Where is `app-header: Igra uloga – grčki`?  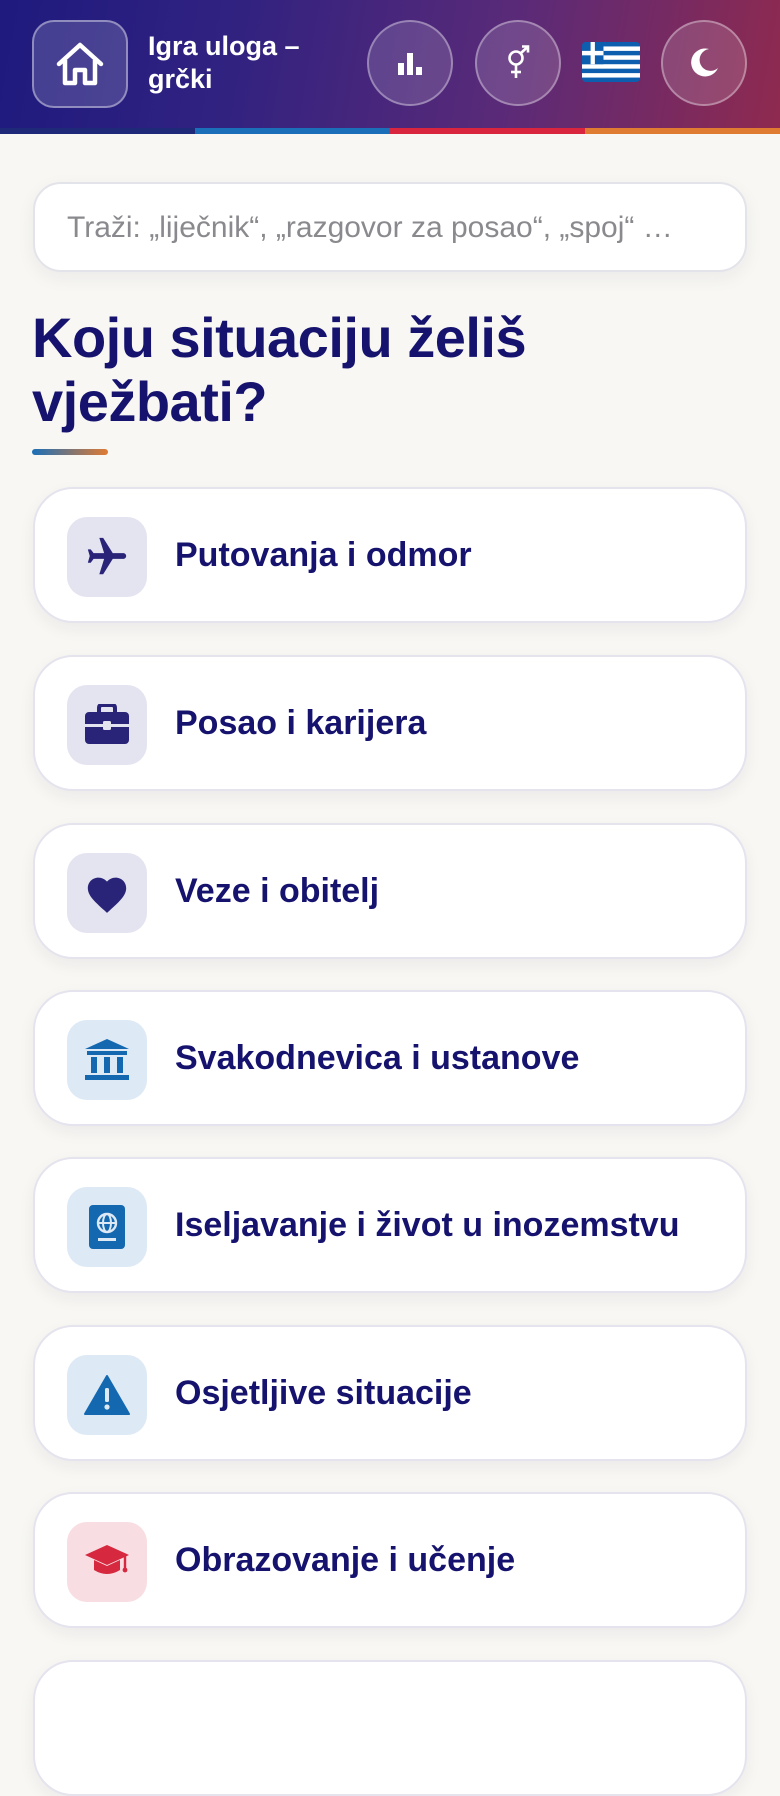 app-header: Igra uloga – grčki is located at coordinates (390, 64).